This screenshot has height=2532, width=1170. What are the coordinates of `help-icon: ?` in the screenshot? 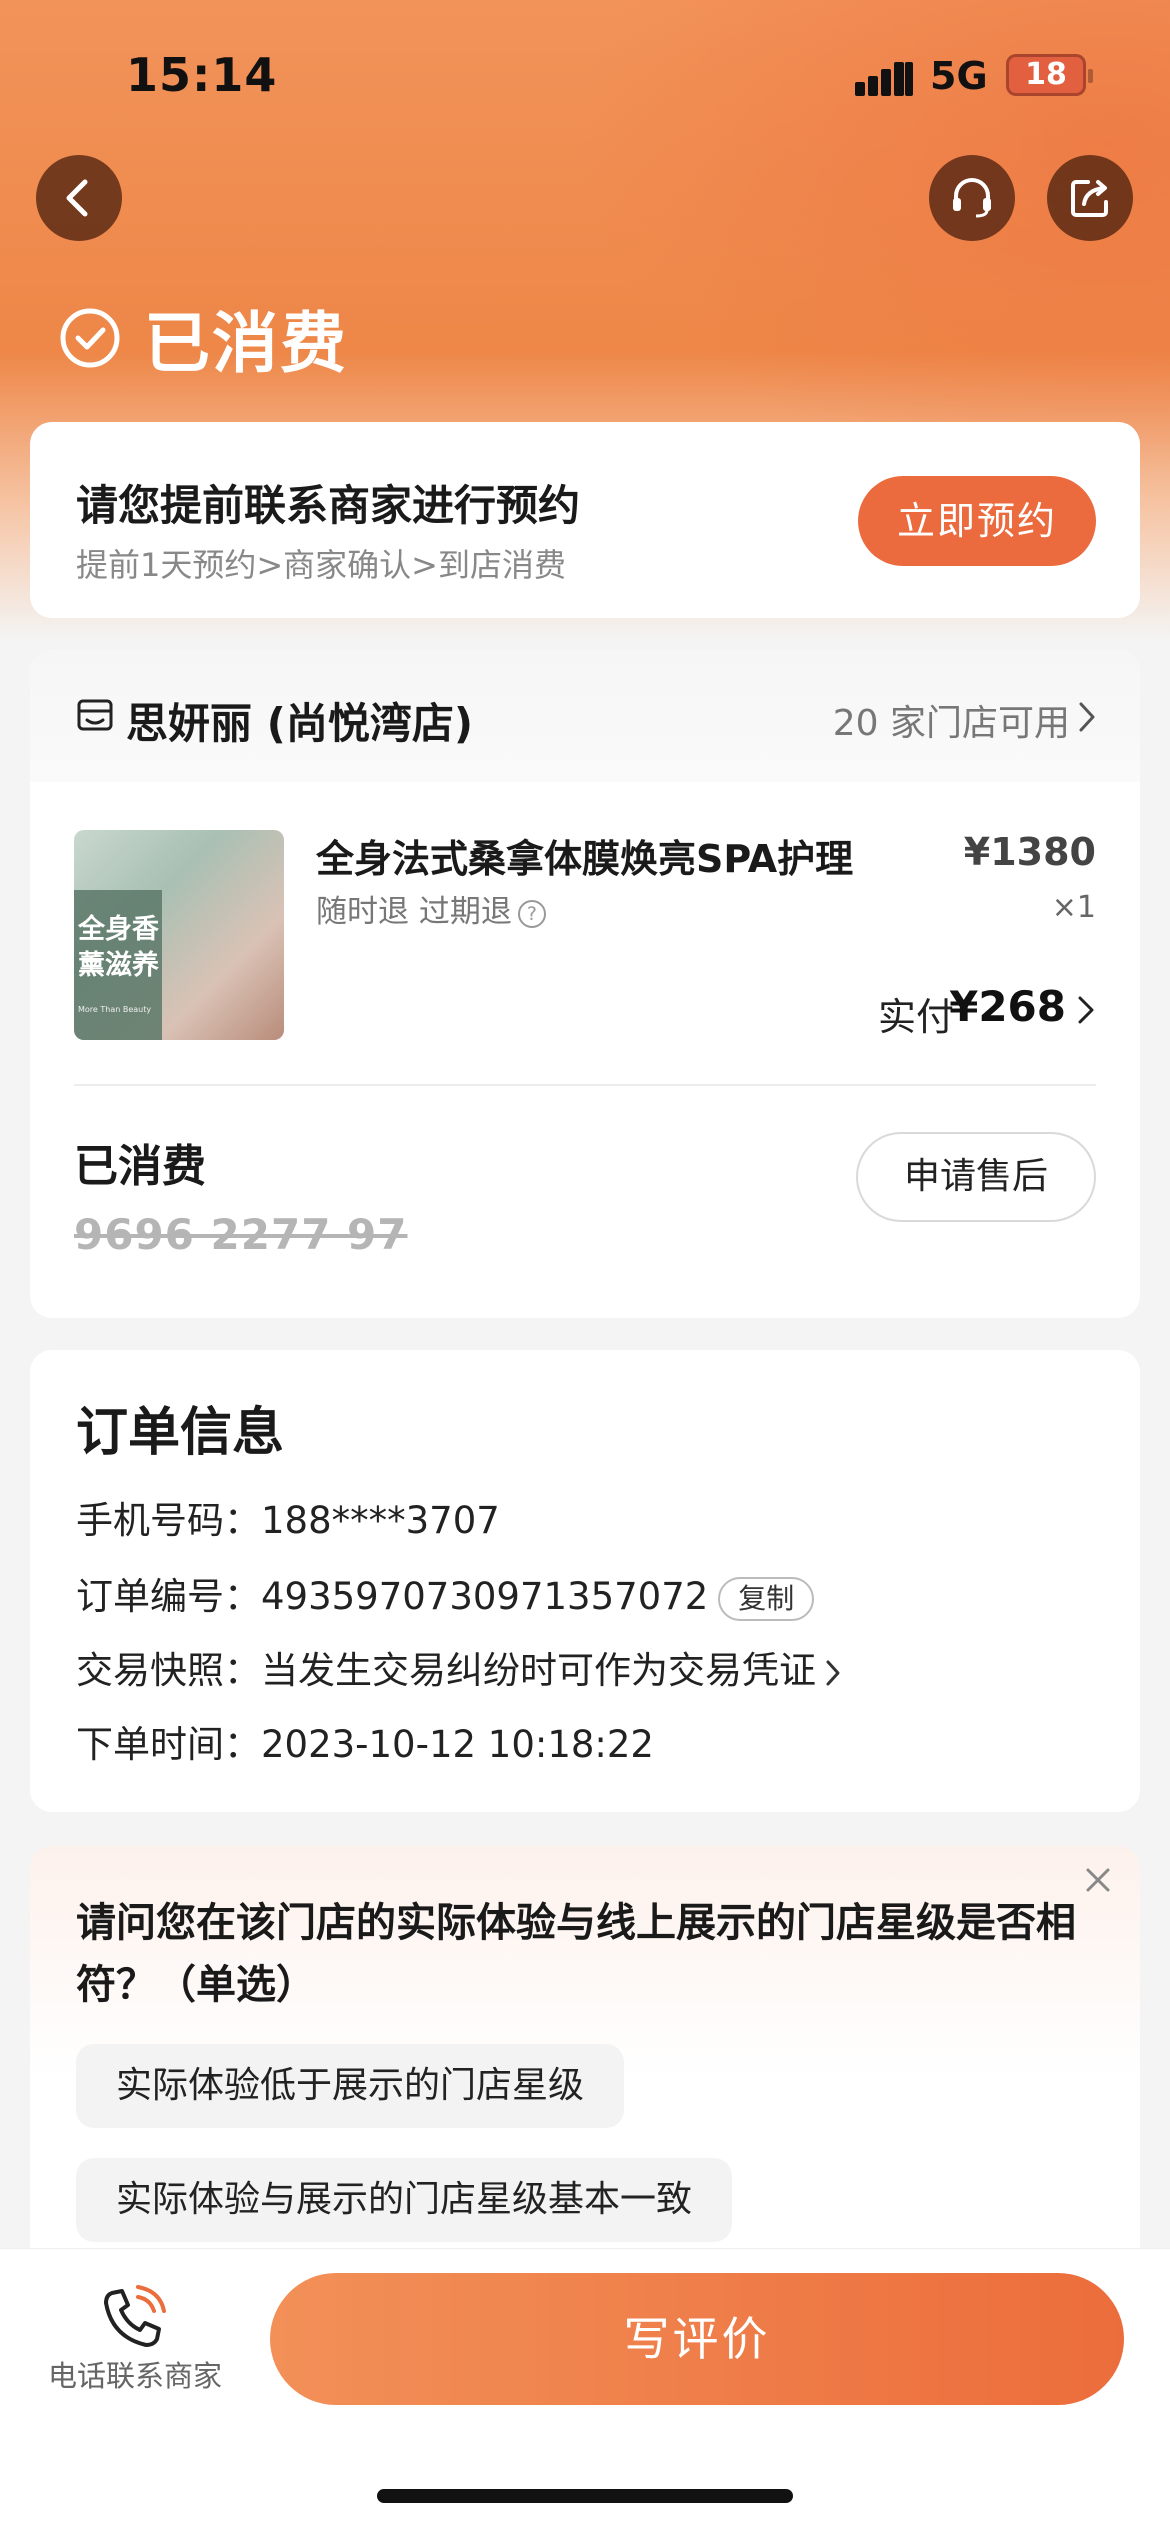 It's located at (531, 913).